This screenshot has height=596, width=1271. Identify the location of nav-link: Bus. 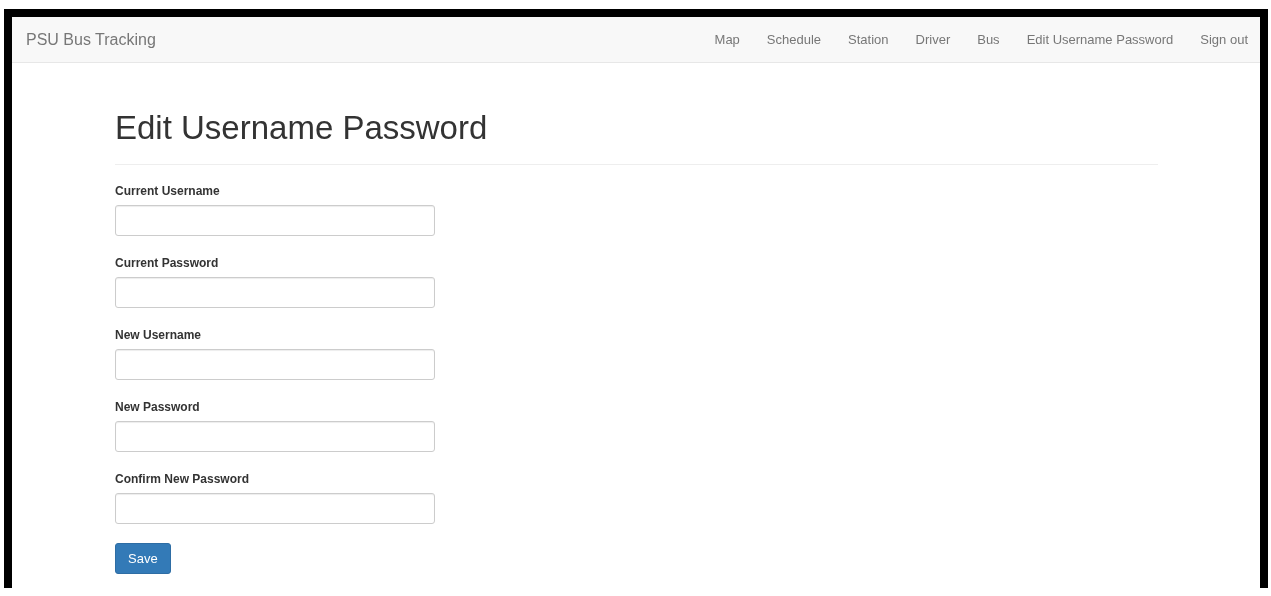
(988, 39).